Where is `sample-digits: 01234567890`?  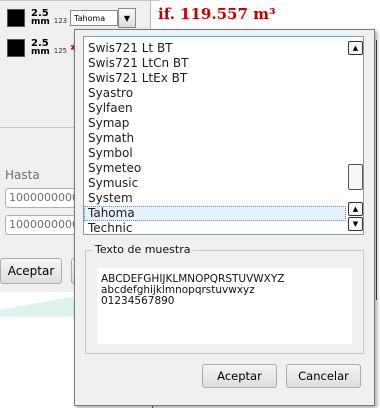
sample-digits: 01234567890 is located at coordinates (138, 301).